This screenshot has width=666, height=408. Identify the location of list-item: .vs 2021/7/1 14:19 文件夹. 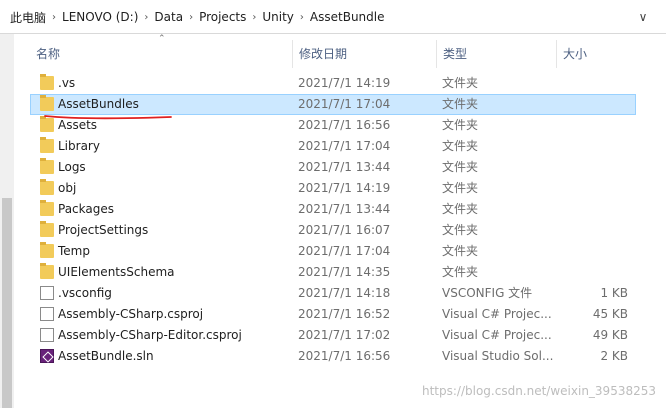
(333, 83).